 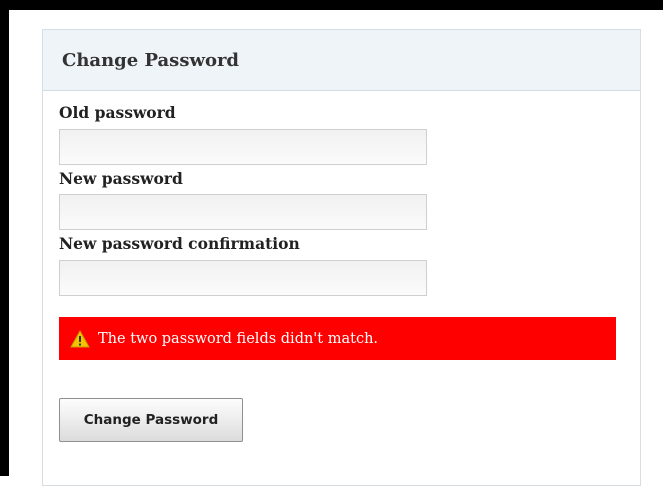 What do you see at coordinates (243, 278) in the screenshot?
I see `new-password-confirmation-field` at bounding box center [243, 278].